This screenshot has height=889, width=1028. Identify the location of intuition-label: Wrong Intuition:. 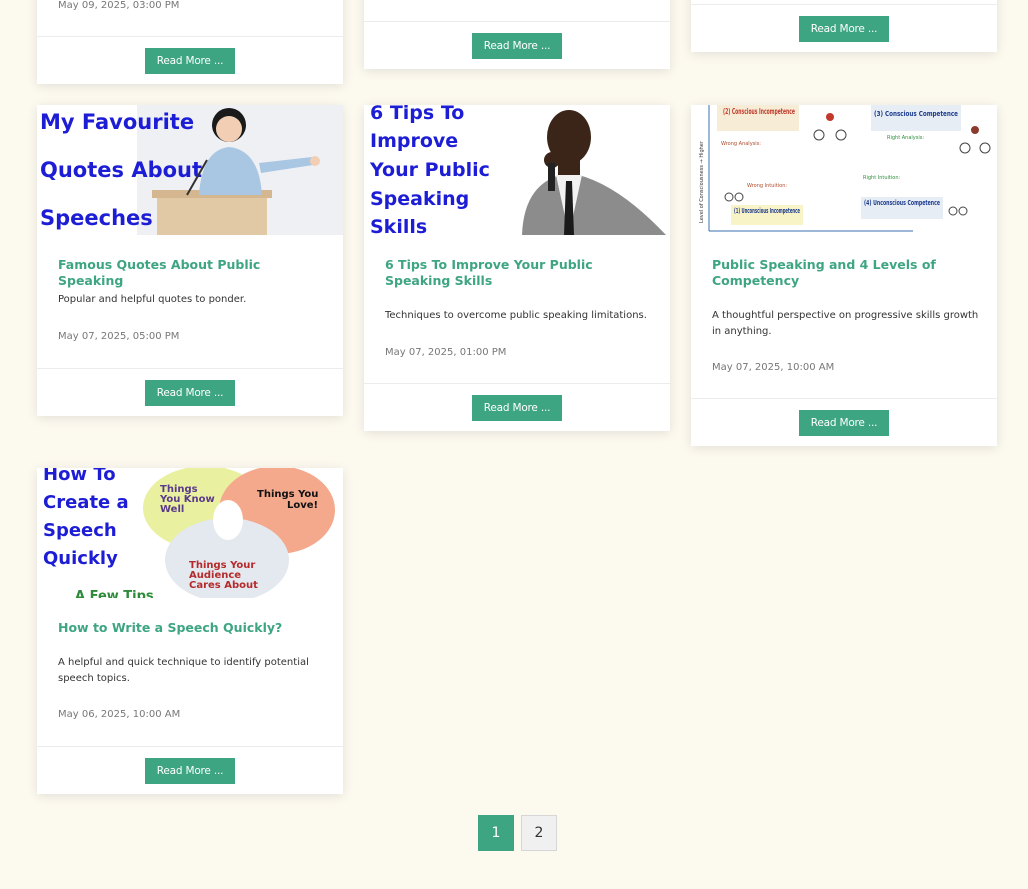
(767, 186).